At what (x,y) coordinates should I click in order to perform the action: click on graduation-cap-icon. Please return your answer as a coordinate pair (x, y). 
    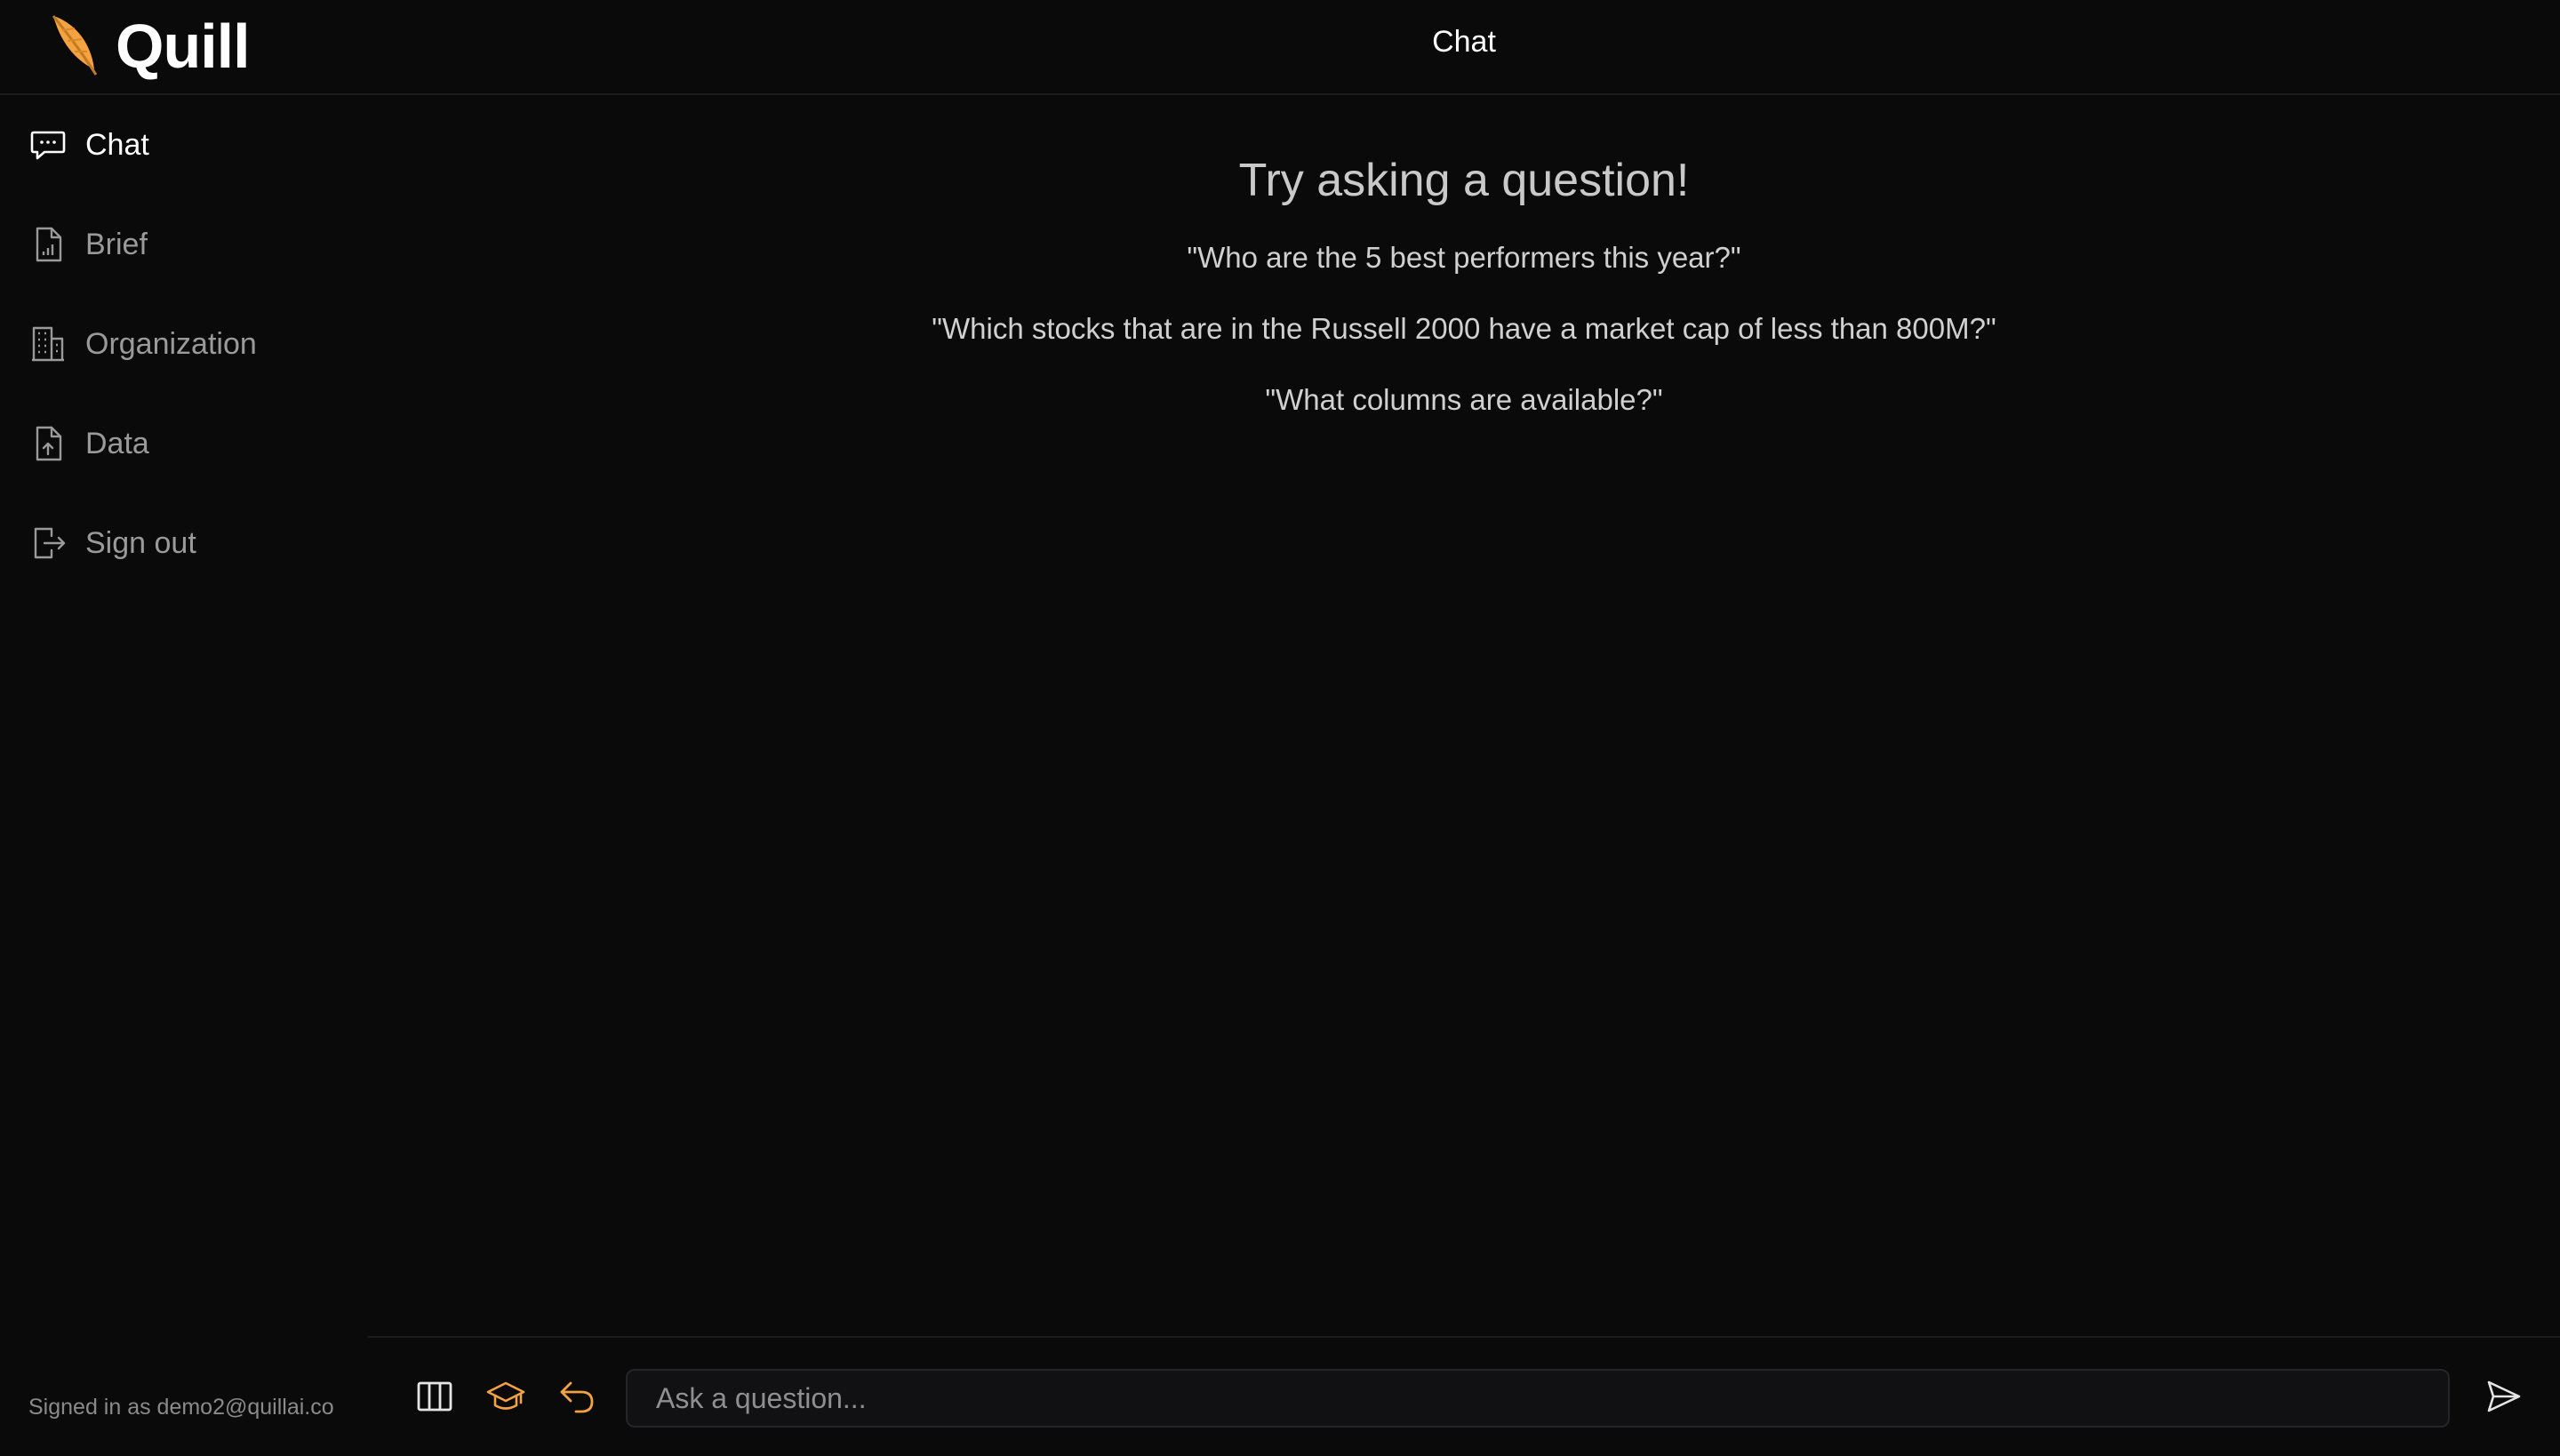
    Looking at the image, I should click on (505, 1398).